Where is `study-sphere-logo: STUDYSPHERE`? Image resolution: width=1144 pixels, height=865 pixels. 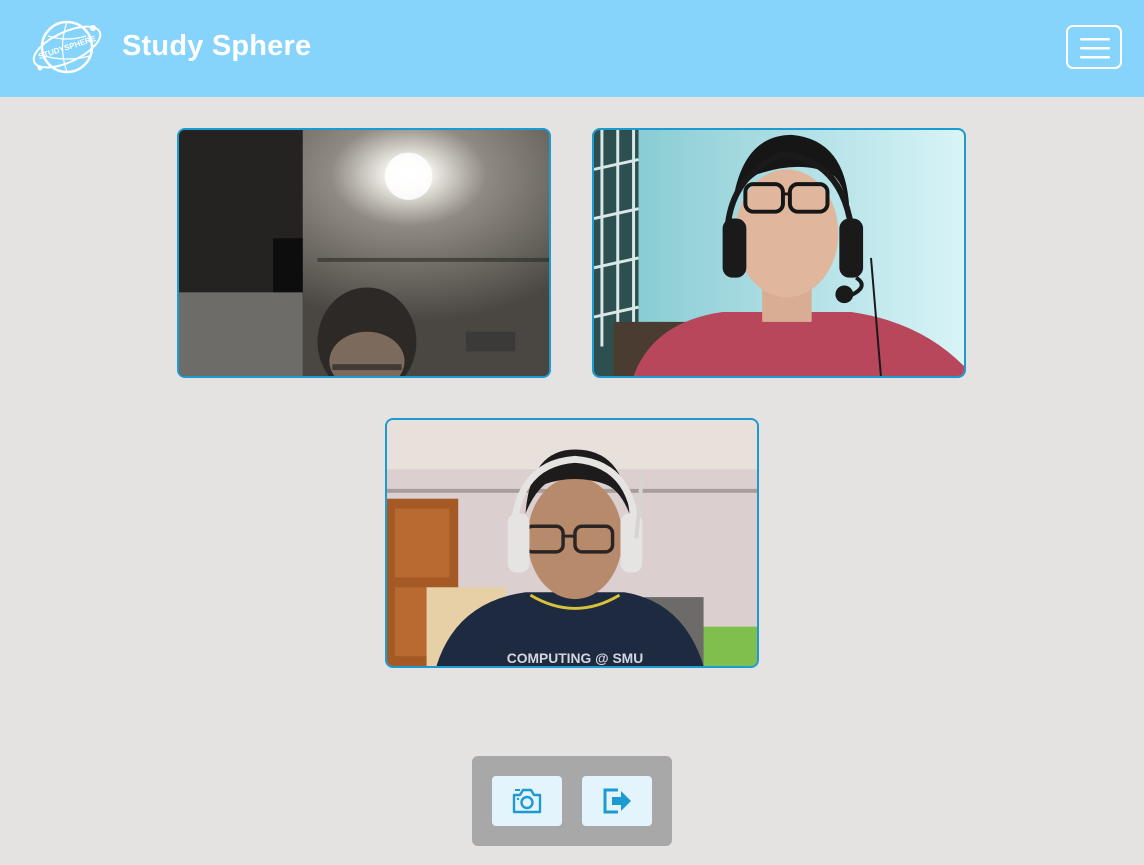 study-sphere-logo: STUDYSPHERE is located at coordinates (67, 47).